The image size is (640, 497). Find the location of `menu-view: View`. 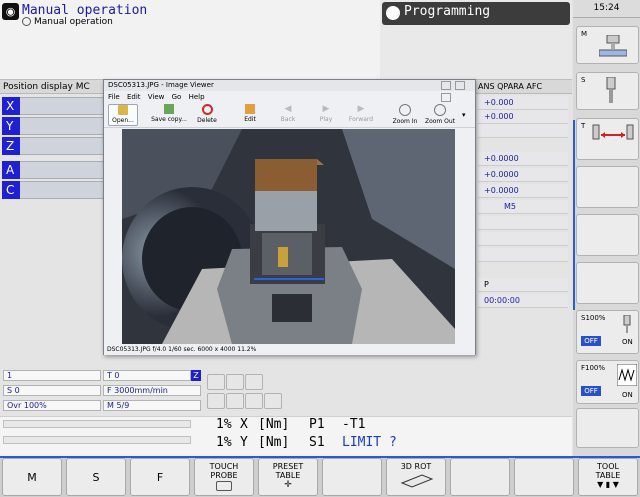

menu-view: View is located at coordinates (156, 97).